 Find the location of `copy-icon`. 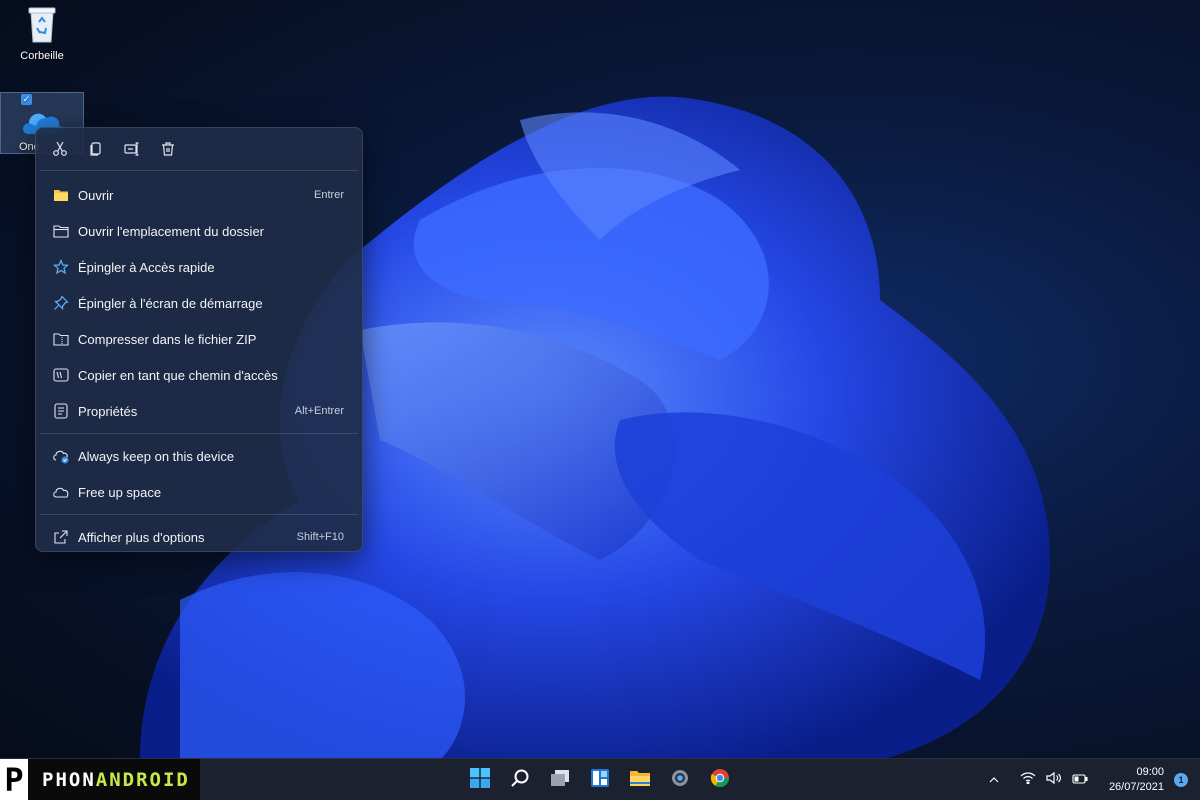

copy-icon is located at coordinates (96, 151).